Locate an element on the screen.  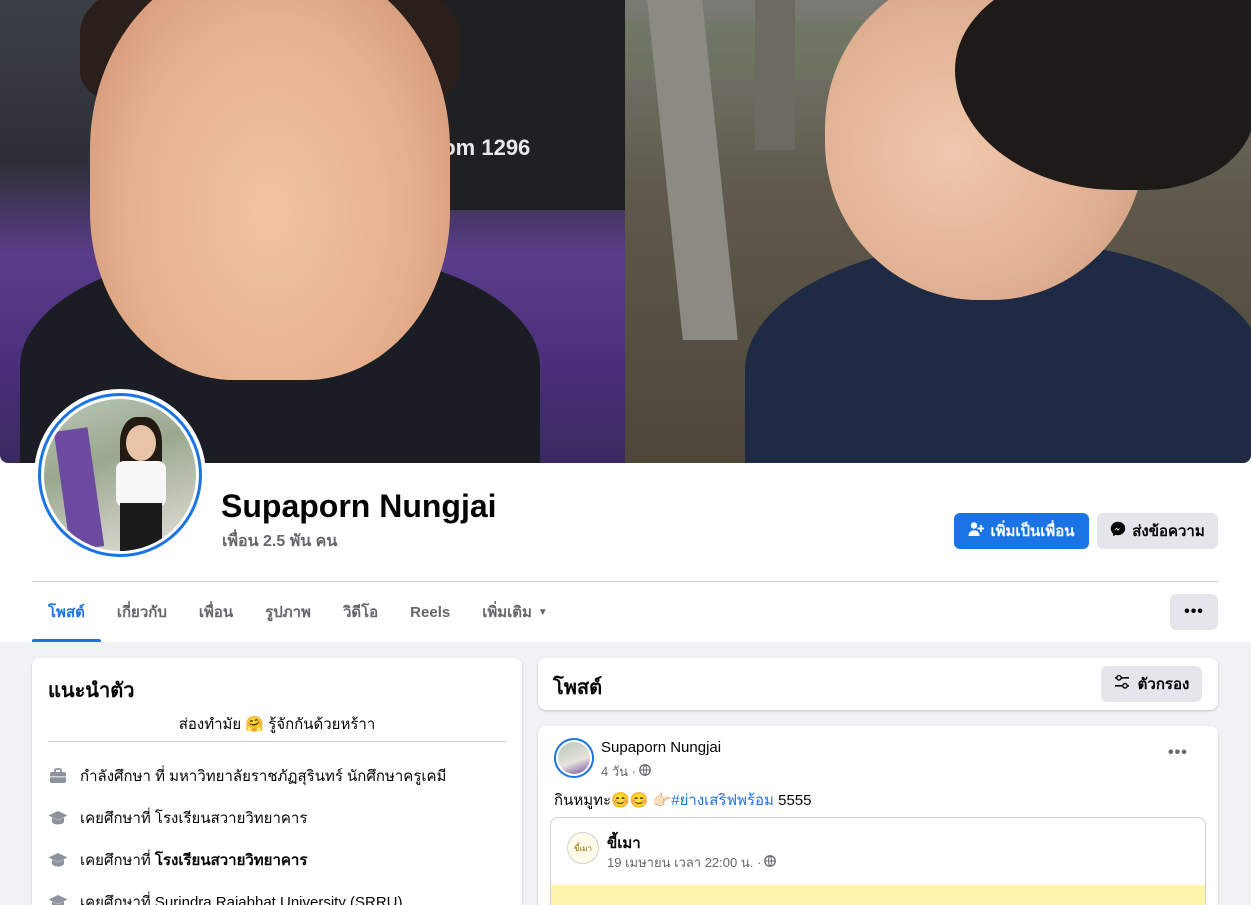
tab-videos: วิดีโอ is located at coordinates (360, 612).